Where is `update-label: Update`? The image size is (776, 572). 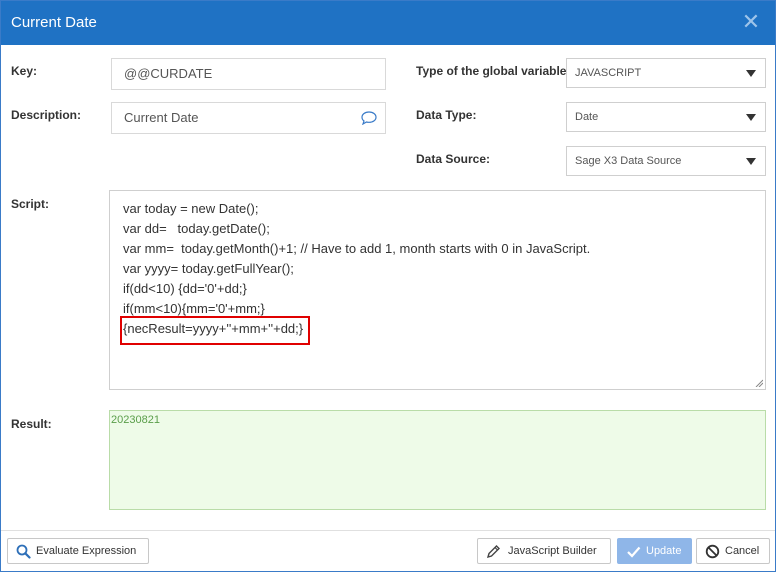 update-label: Update is located at coordinates (664, 551).